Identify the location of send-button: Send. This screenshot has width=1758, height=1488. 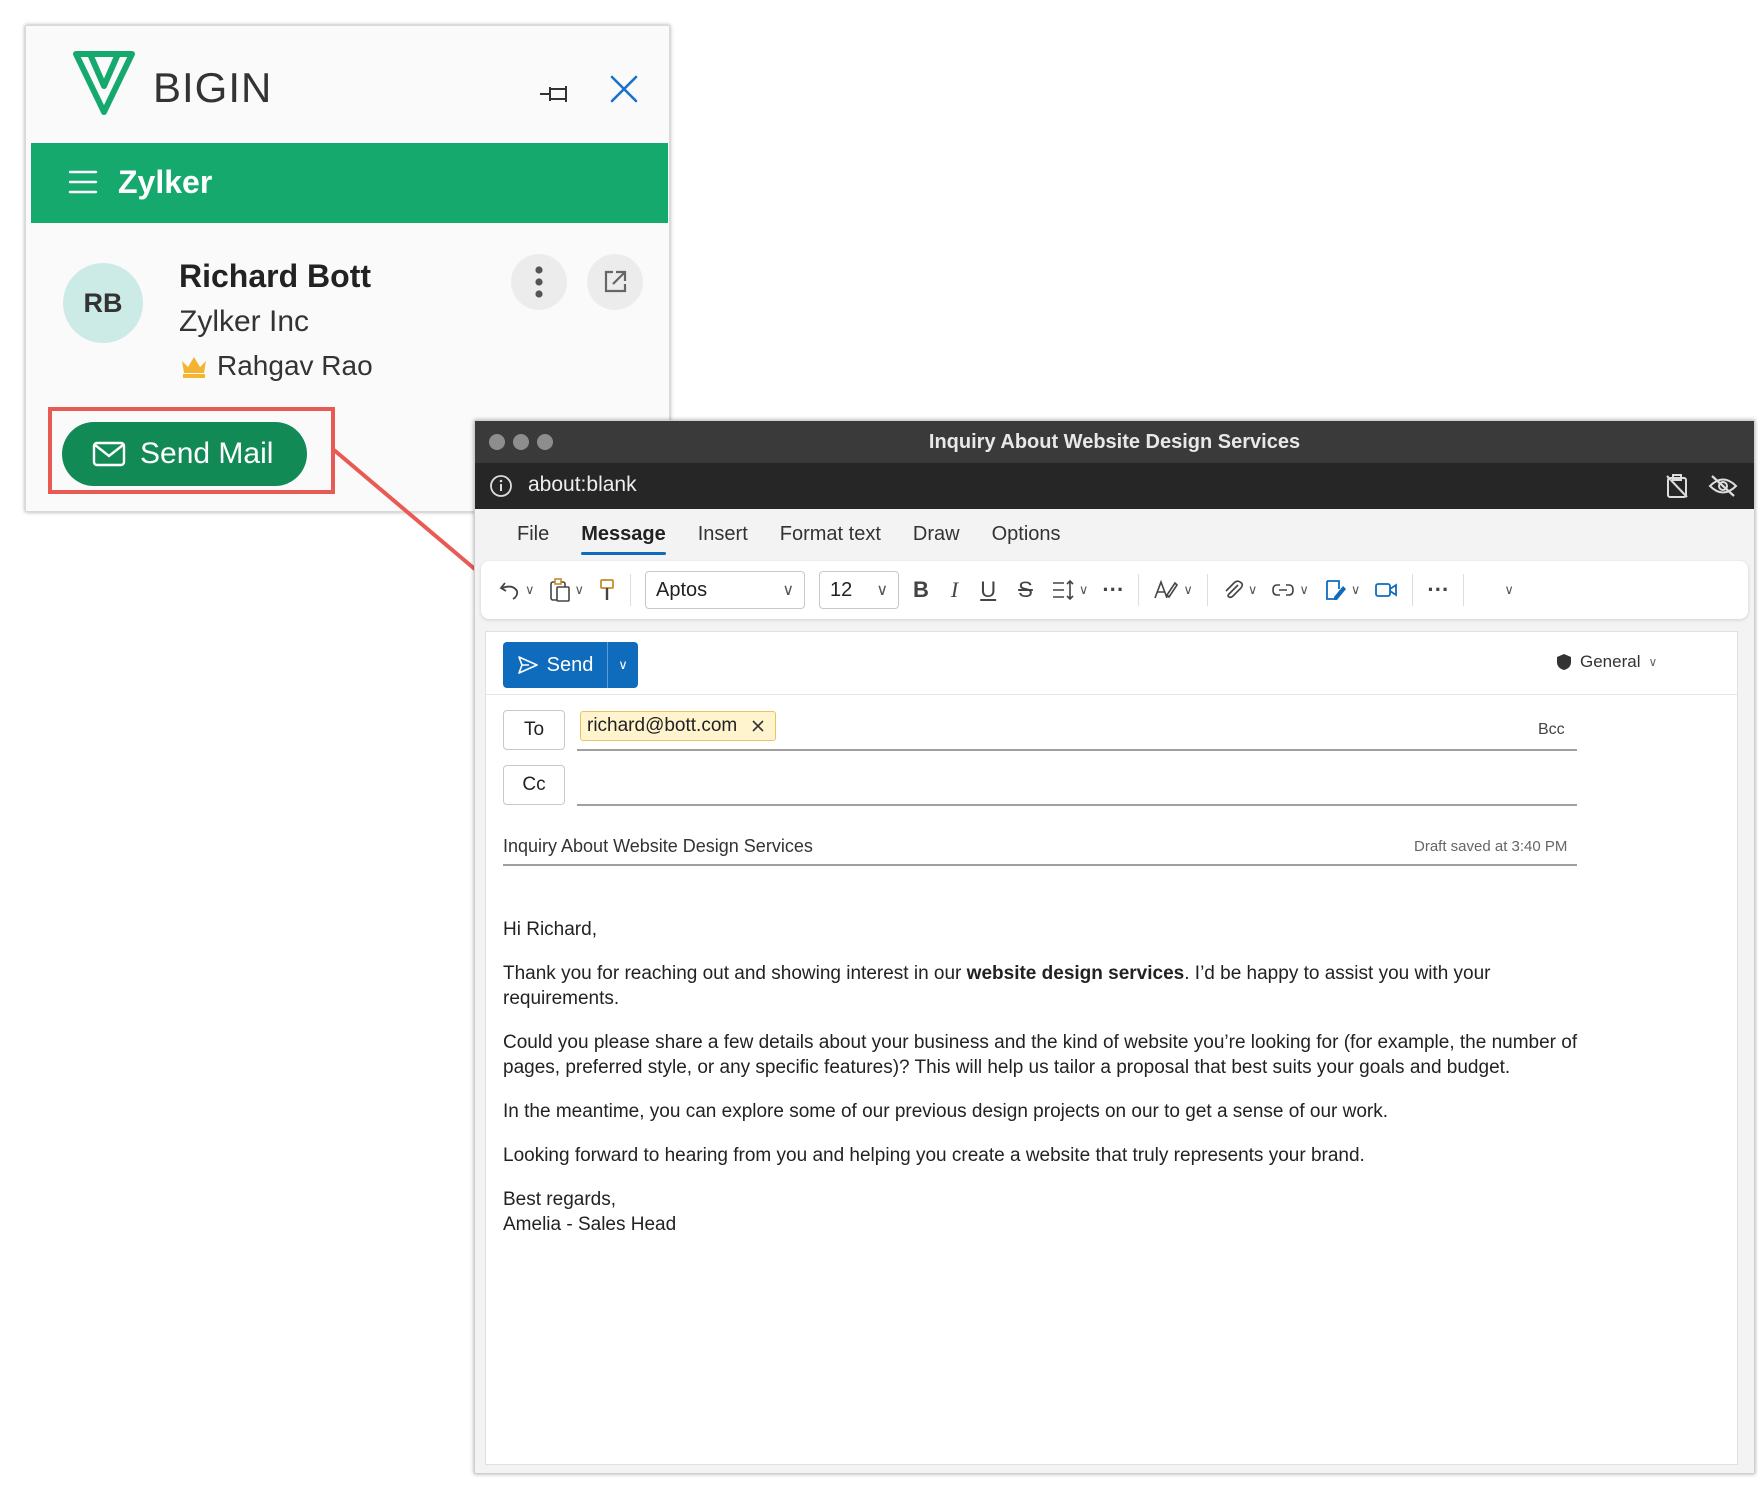
(555, 665).